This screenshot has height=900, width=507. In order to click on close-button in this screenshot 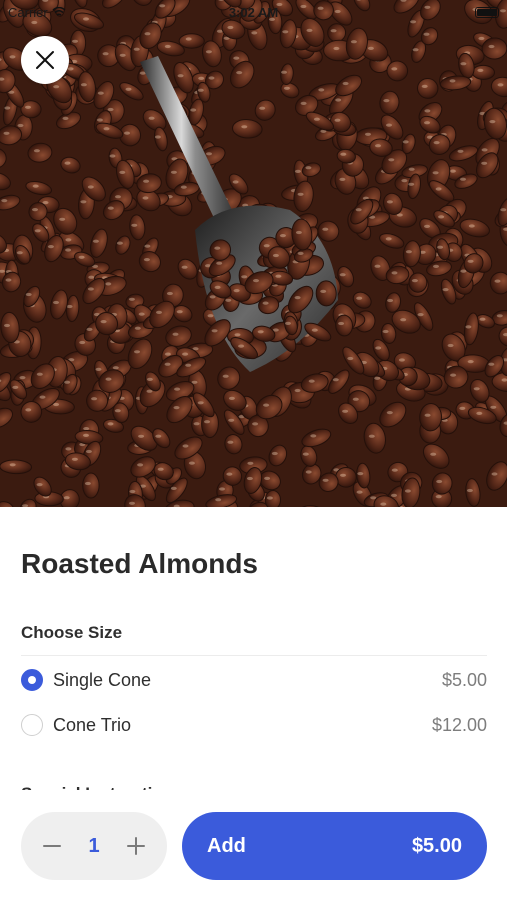, I will do `click(45, 60)`.